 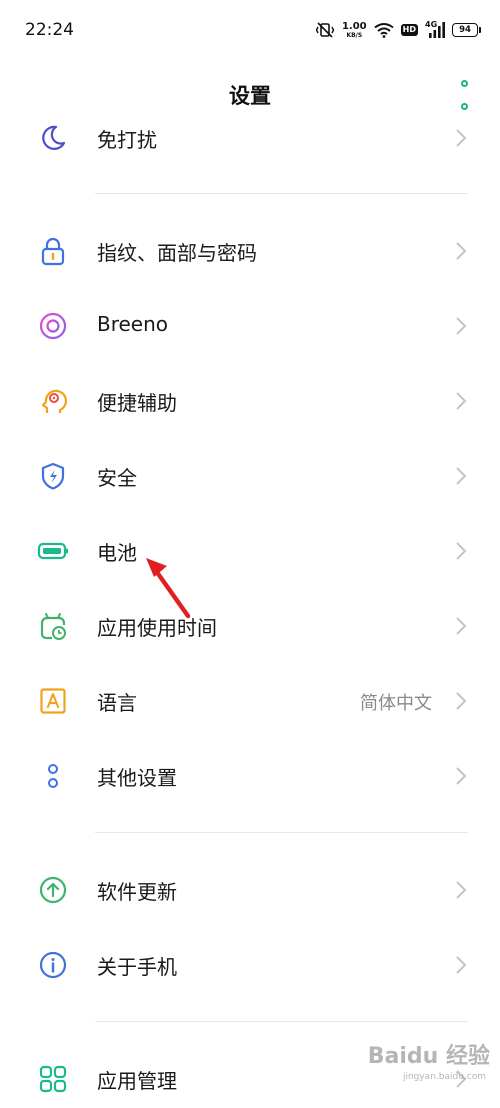 I want to click on item-label: Breeno, so click(x=133, y=324).